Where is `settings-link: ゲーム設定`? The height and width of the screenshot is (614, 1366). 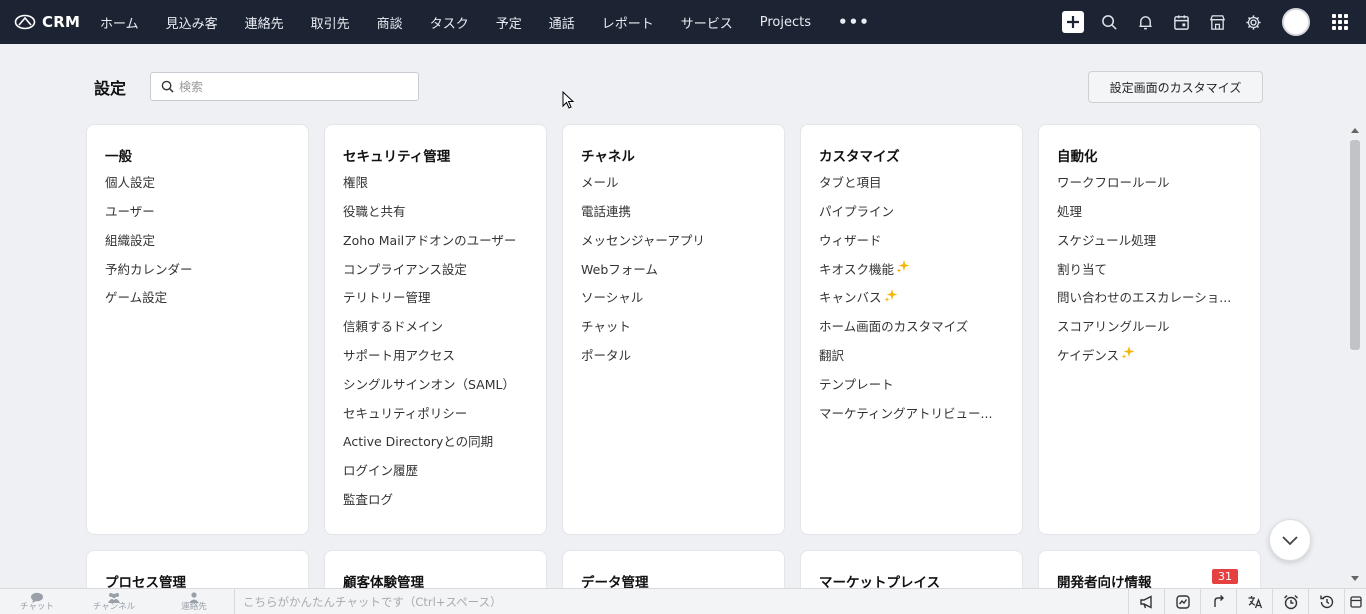 settings-link: ゲーム設定 is located at coordinates (149, 298).